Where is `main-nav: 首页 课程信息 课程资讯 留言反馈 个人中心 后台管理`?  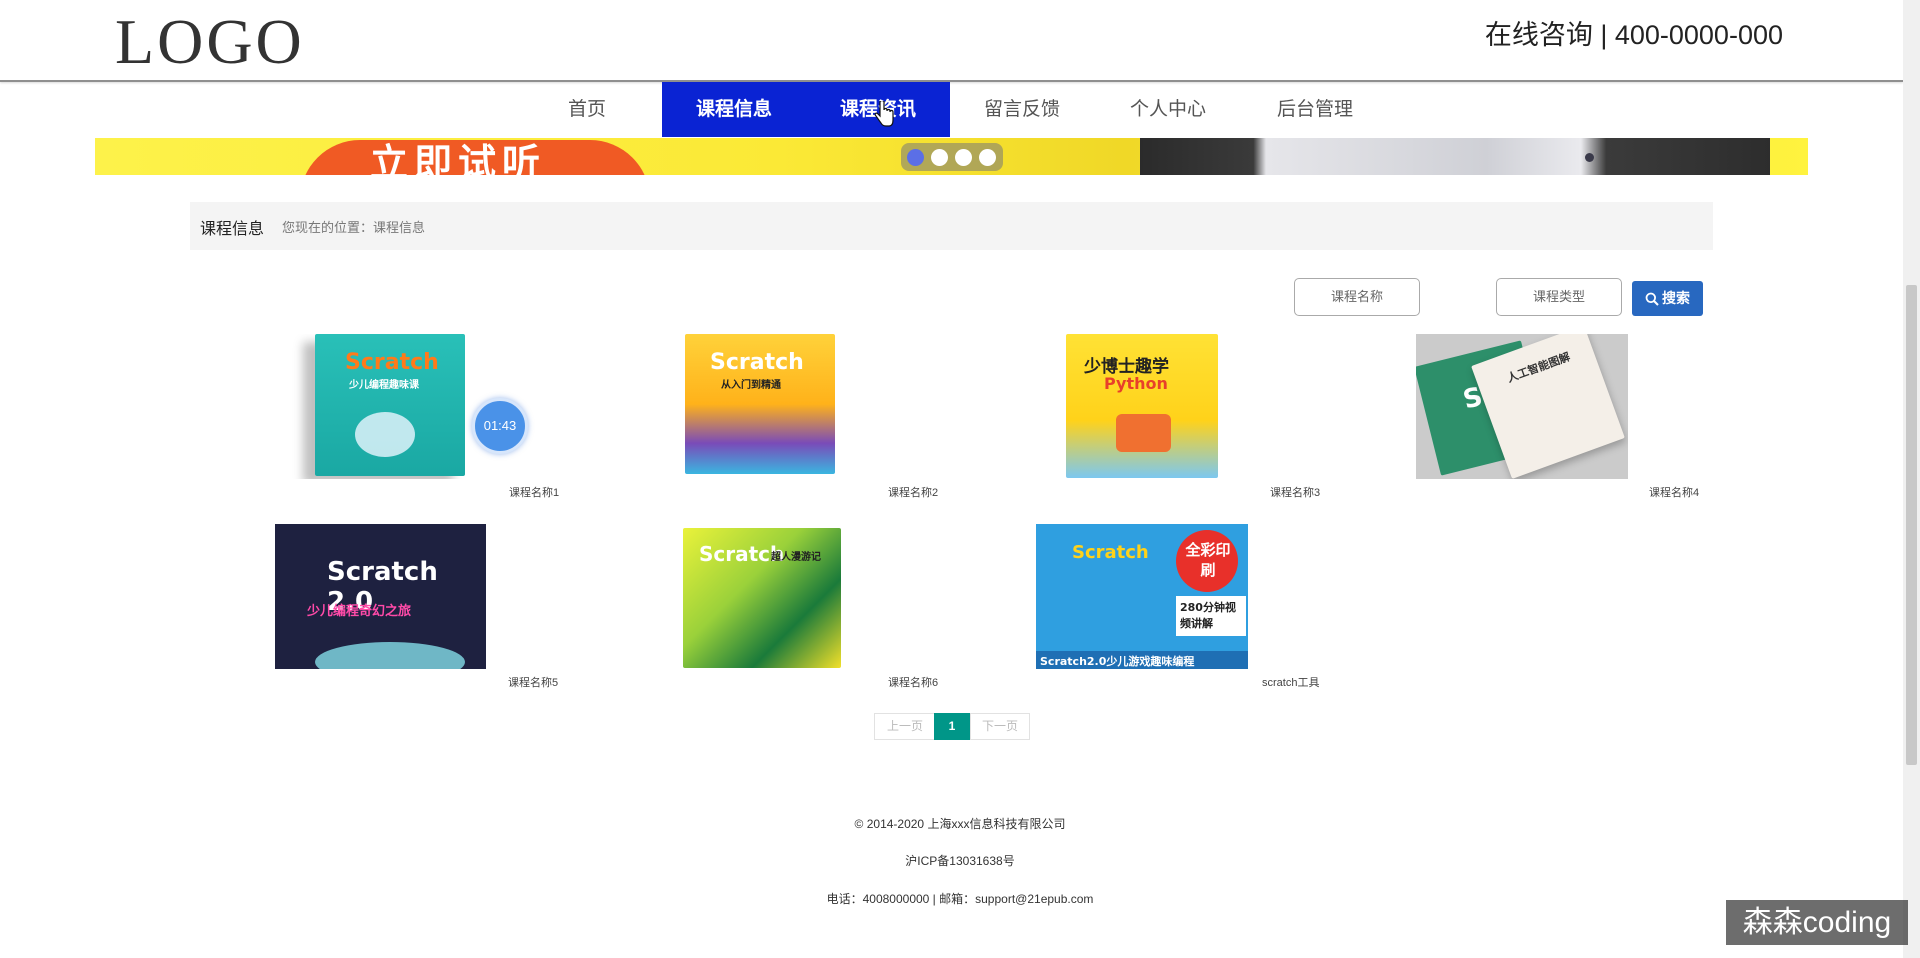 main-nav: 首页 课程信息 课程资讯 留言反馈 个人中心 后台管理 is located at coordinates (951, 109).